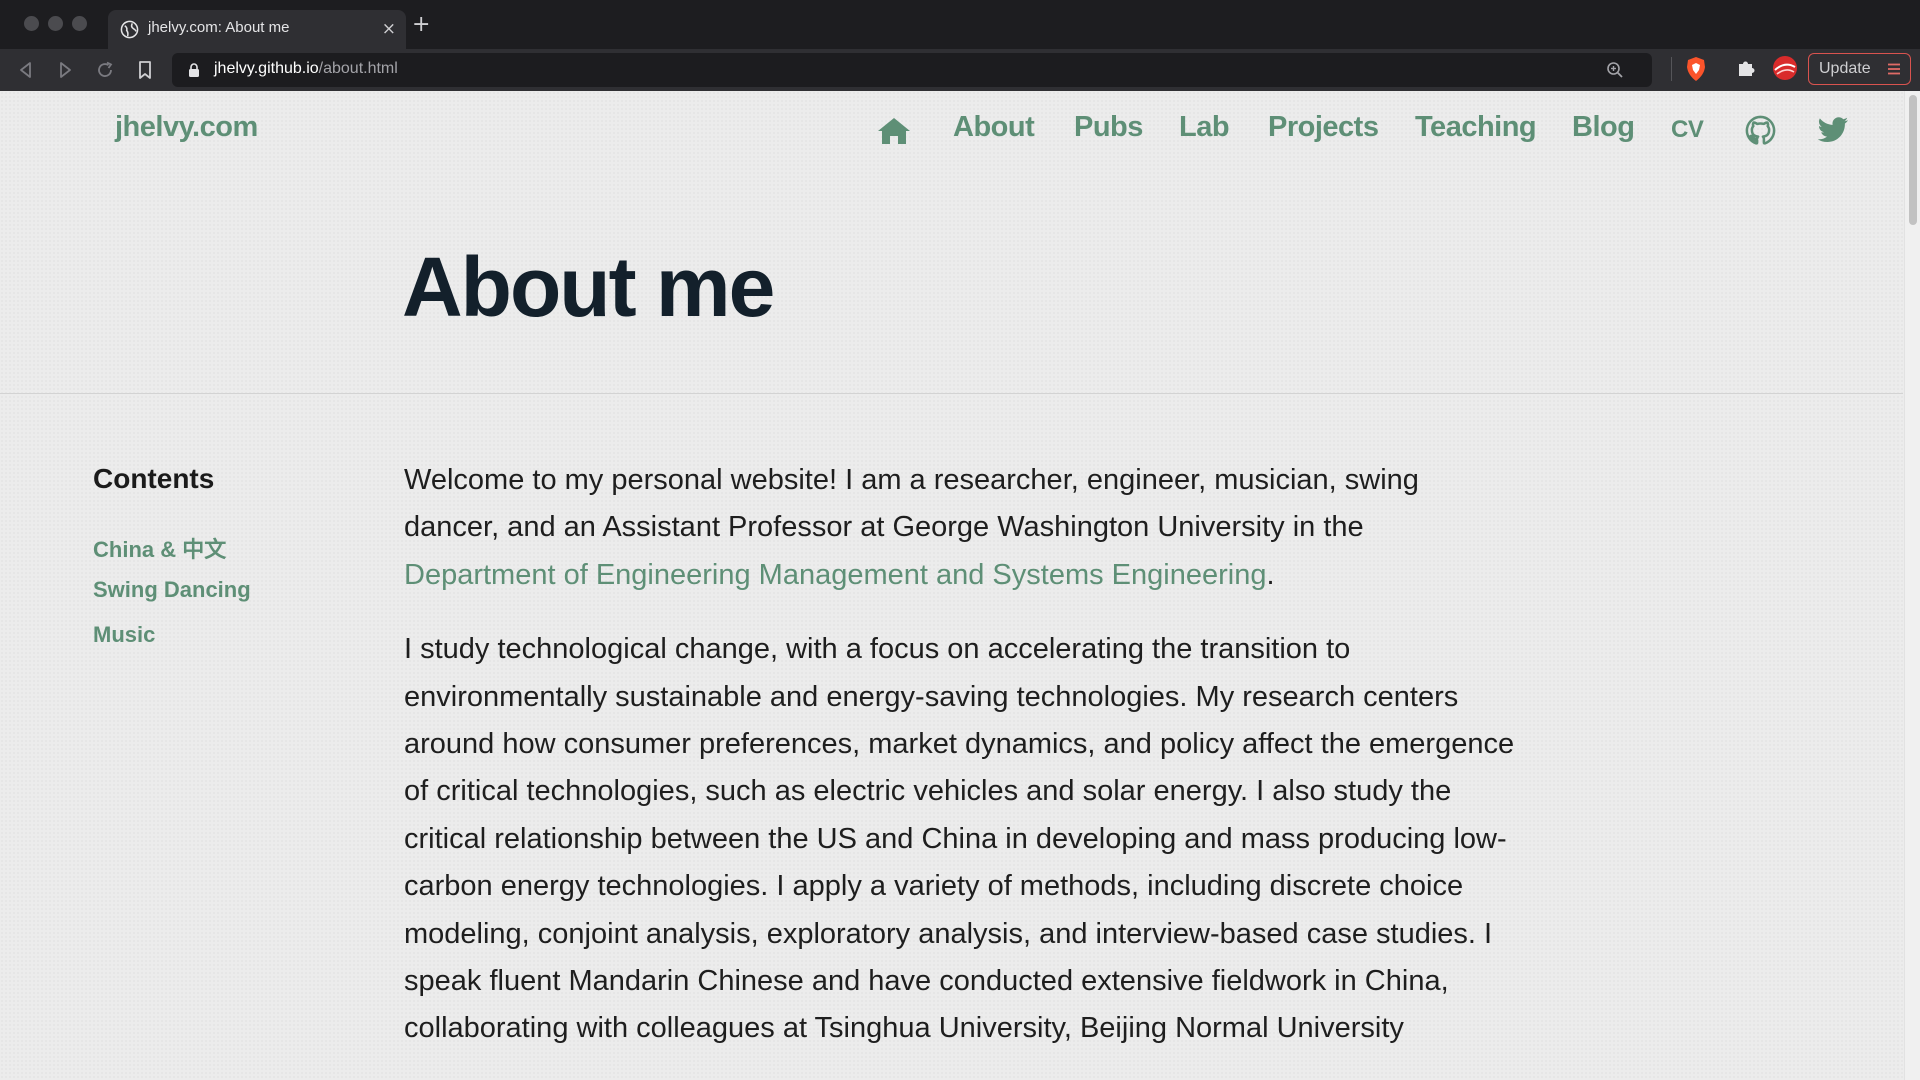 Image resolution: width=1920 pixels, height=1080 pixels. Describe the element at coordinates (1687, 130) in the screenshot. I see `nav-cv: CV` at that location.